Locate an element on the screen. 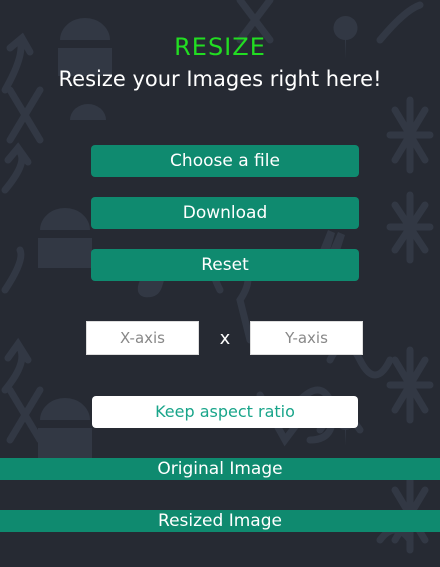 The height and width of the screenshot is (567, 440). choose-file-button: Choose a file is located at coordinates (225, 161).